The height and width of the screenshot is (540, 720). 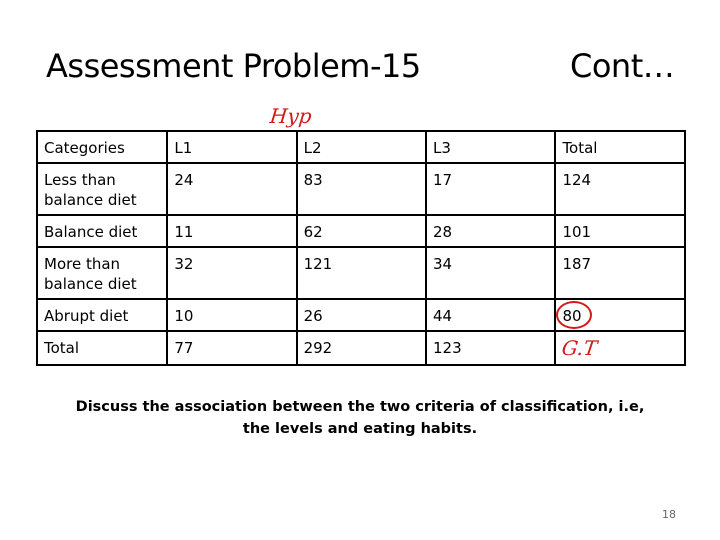 What do you see at coordinates (102, 189) in the screenshot?
I see `row-label: Less than balance diet` at bounding box center [102, 189].